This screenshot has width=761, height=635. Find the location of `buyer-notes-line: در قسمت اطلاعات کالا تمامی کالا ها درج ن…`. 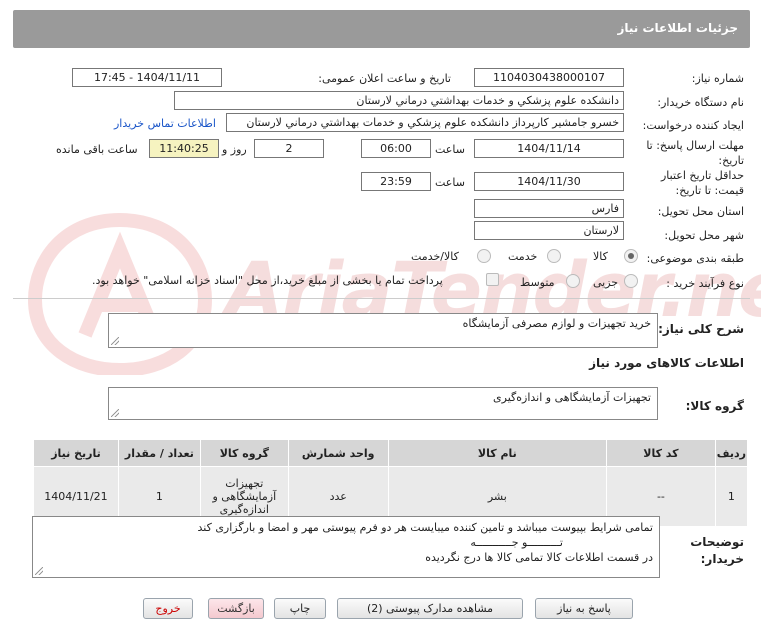

buyer-notes-line: در قسمت اطلاعات کالا تمامی کالا ها درج ن… is located at coordinates (539, 557).